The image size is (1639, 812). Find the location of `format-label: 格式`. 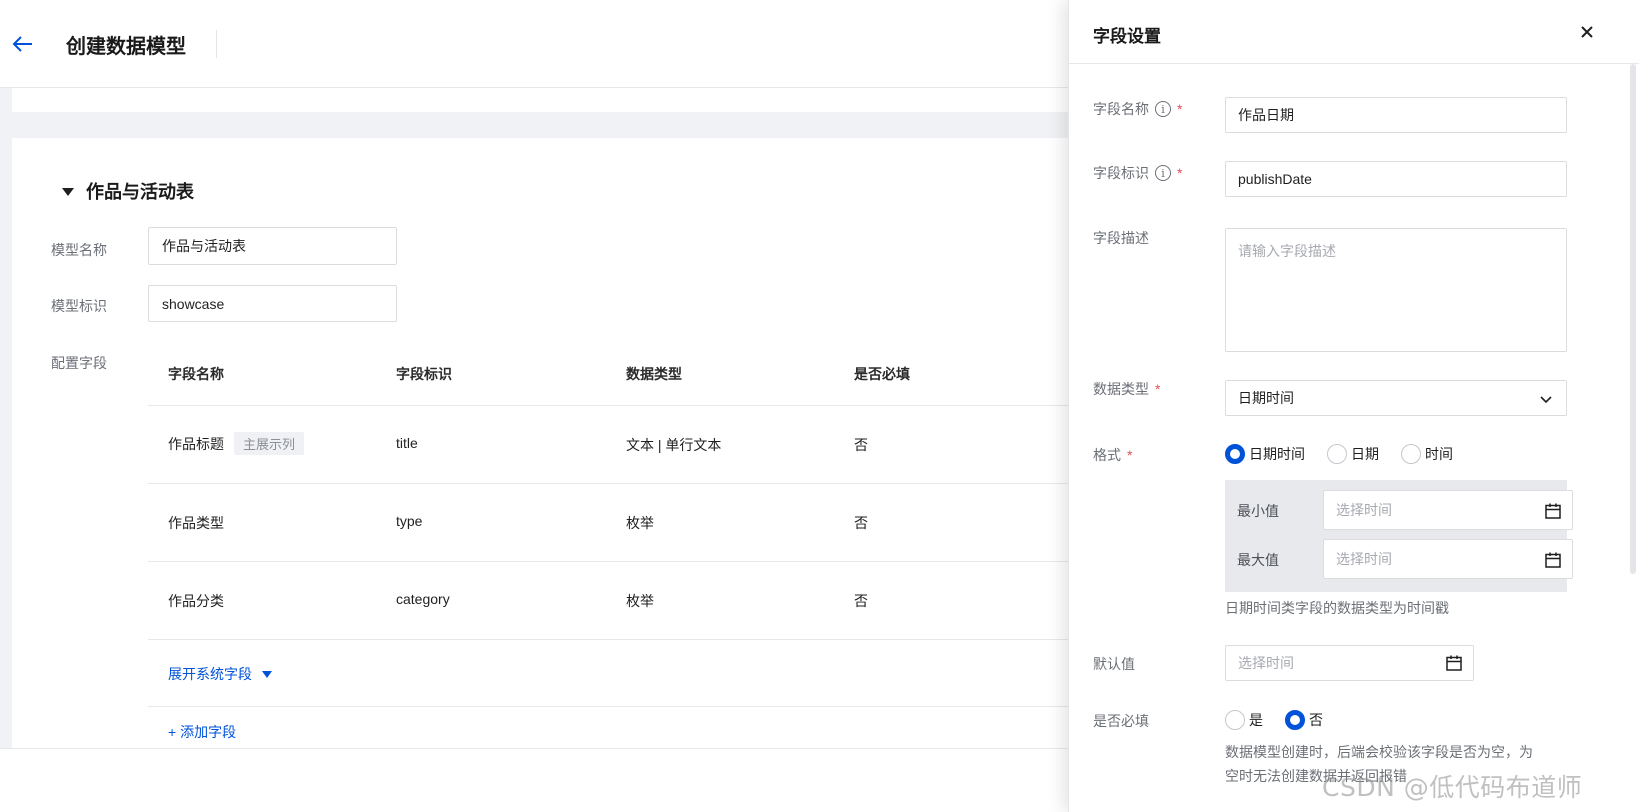

format-label: 格式 is located at coordinates (1107, 455).